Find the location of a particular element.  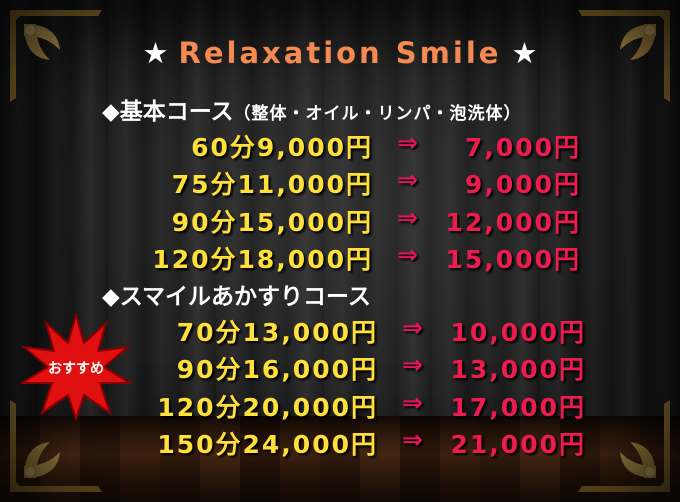

basic-course-price-row: 120分18,000円 ⇒ 15,000円 is located at coordinates (340, 257).